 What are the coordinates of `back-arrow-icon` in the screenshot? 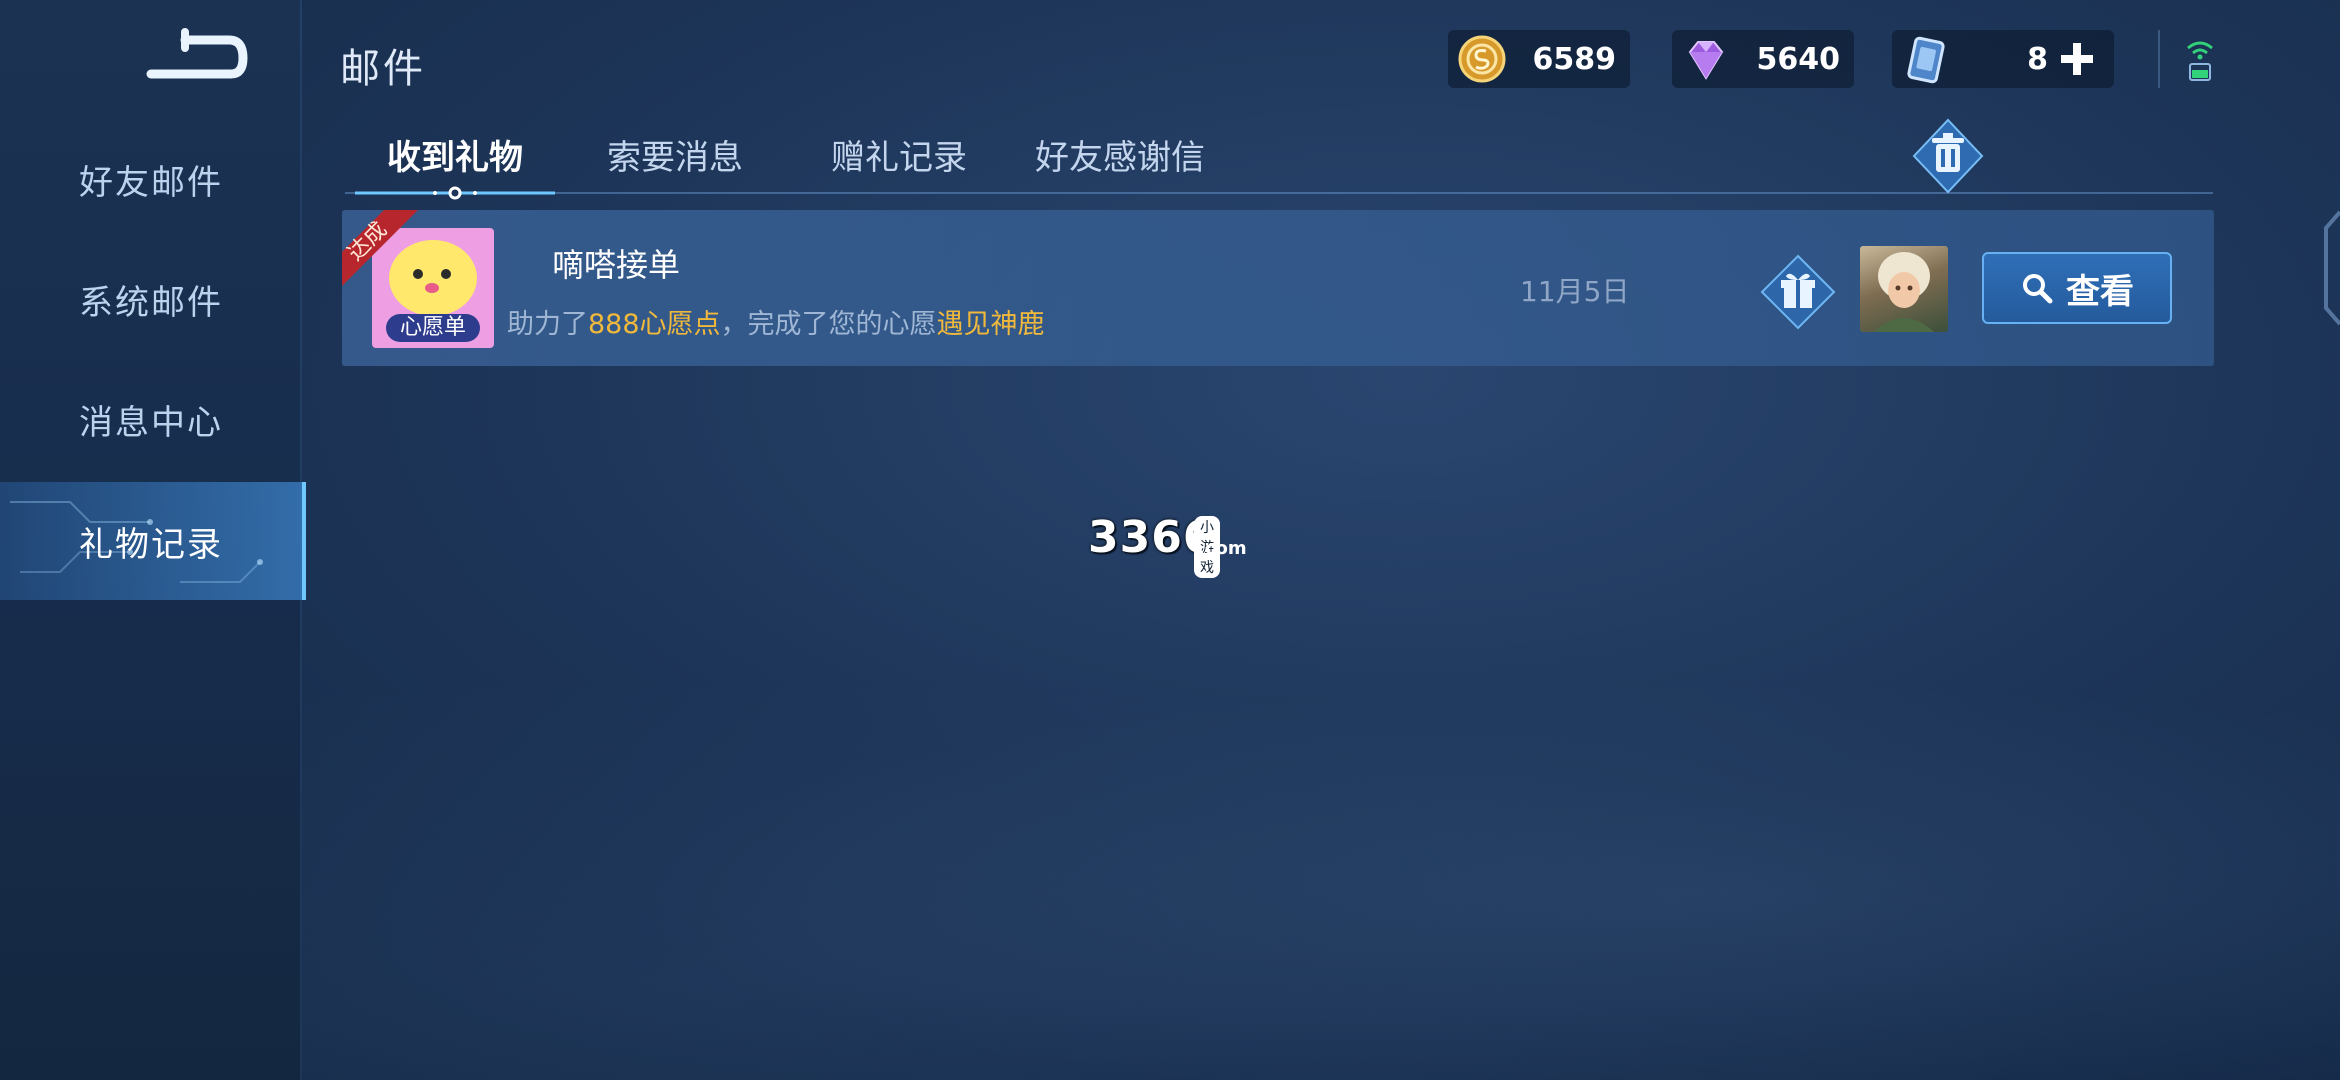 It's located at (197, 53).